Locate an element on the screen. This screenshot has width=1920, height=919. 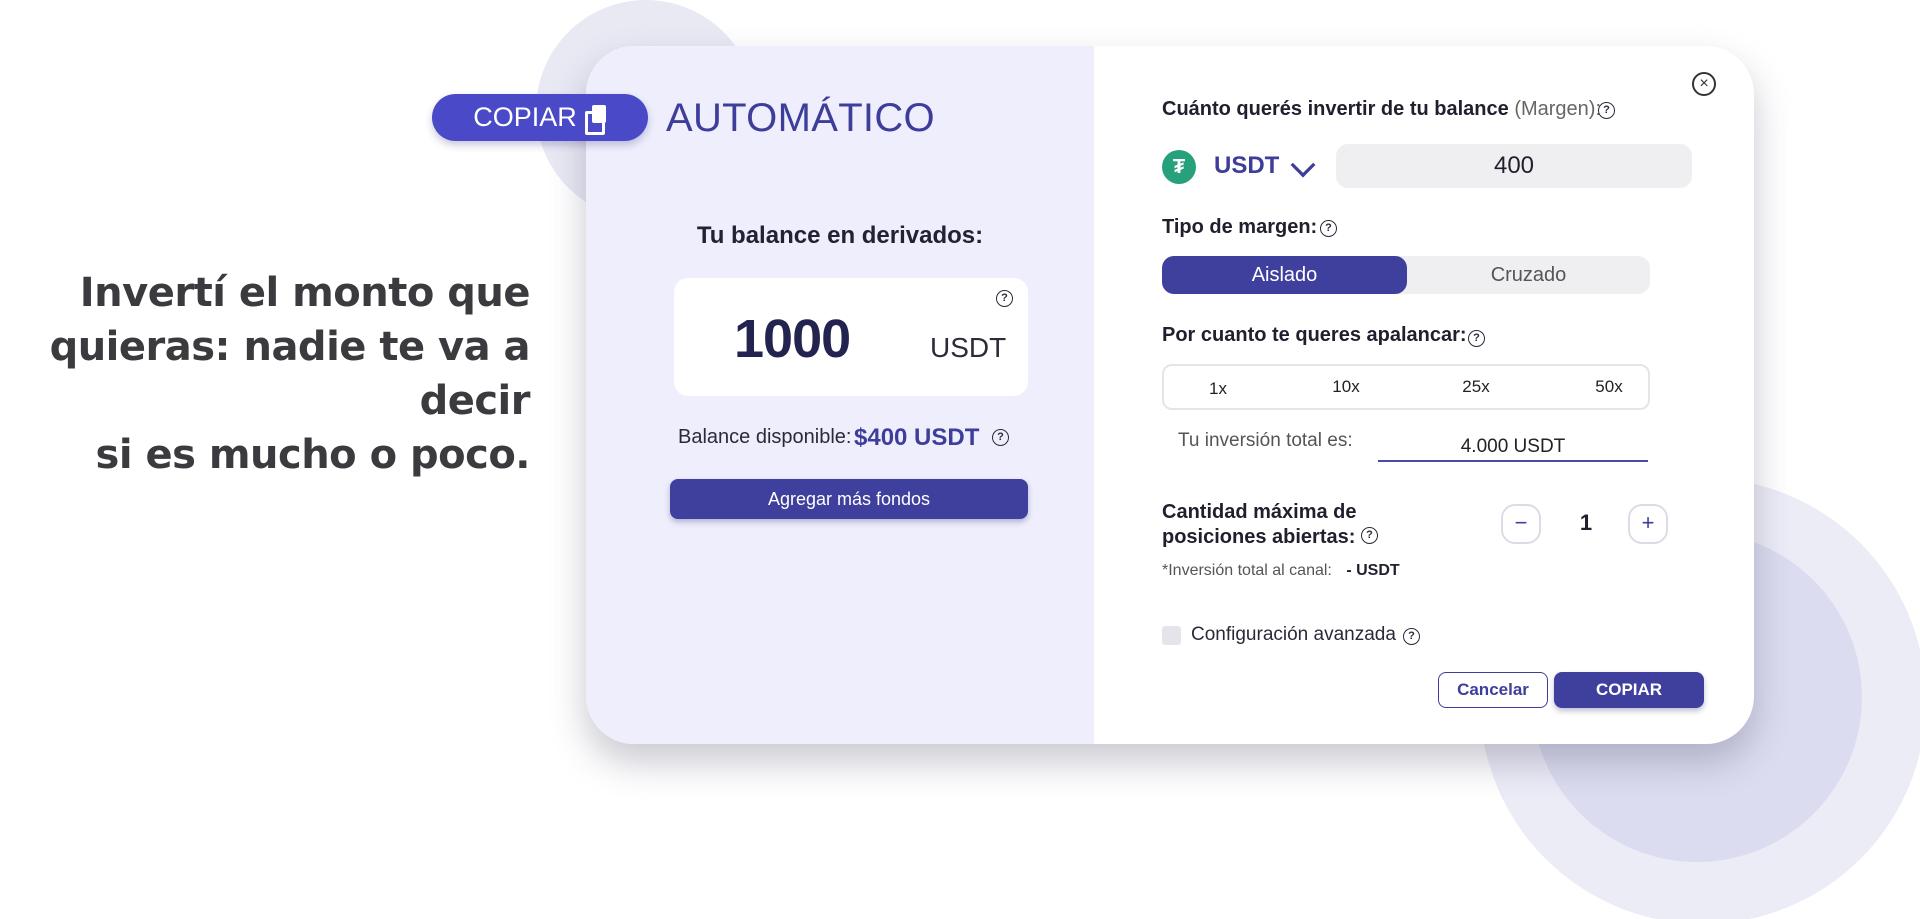
invest-label-text: Cuánto querés invertir de tu balance is located at coordinates (1335, 109).